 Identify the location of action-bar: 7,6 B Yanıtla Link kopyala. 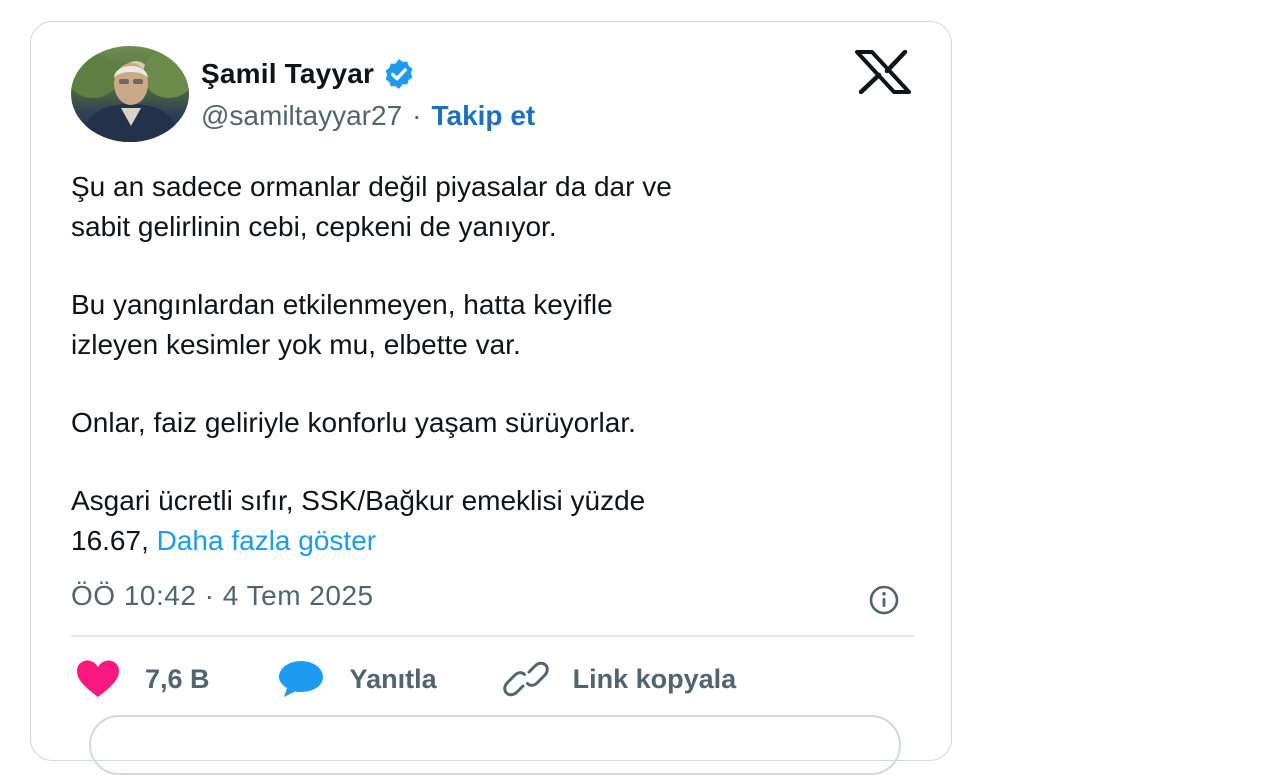
(405, 679).